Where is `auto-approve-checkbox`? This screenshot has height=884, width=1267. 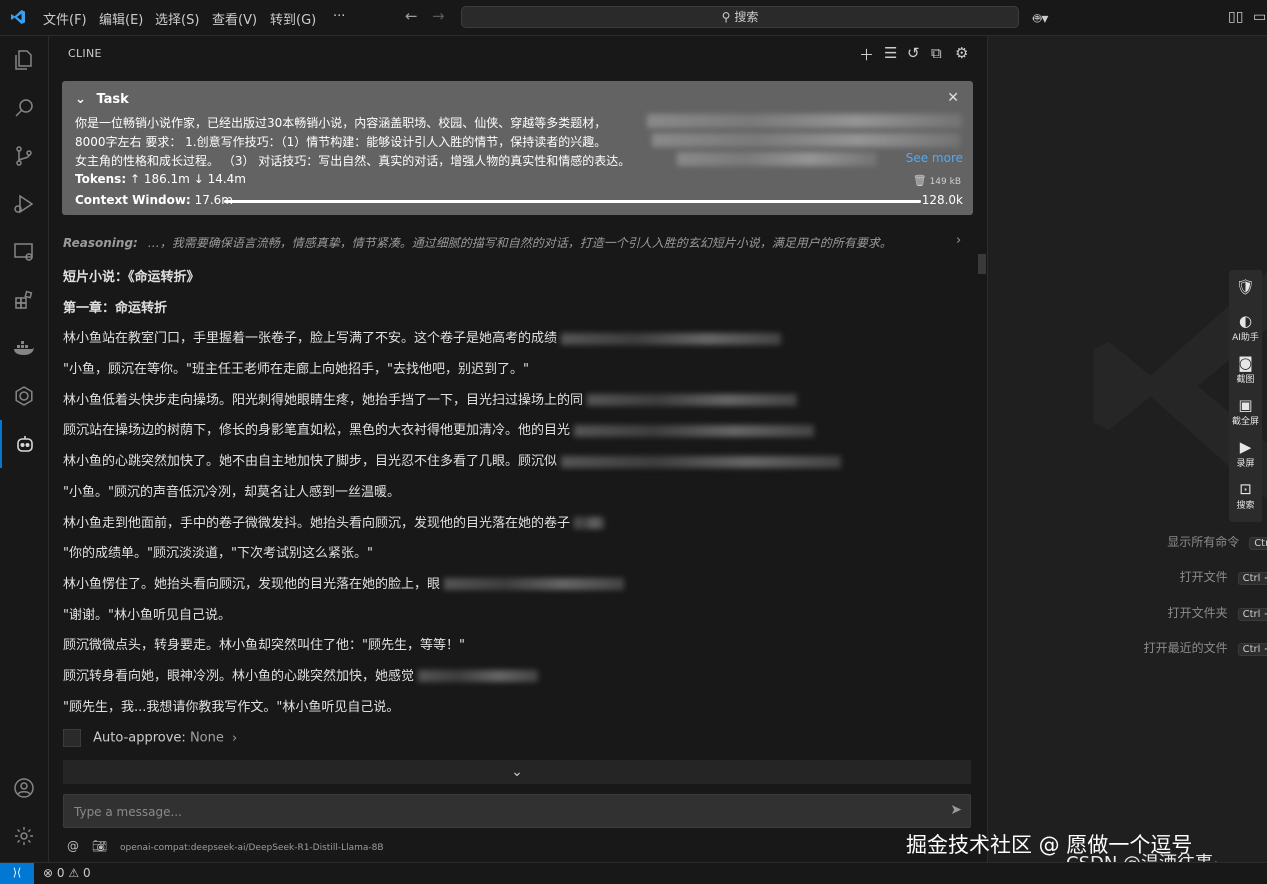 auto-approve-checkbox is located at coordinates (72, 738).